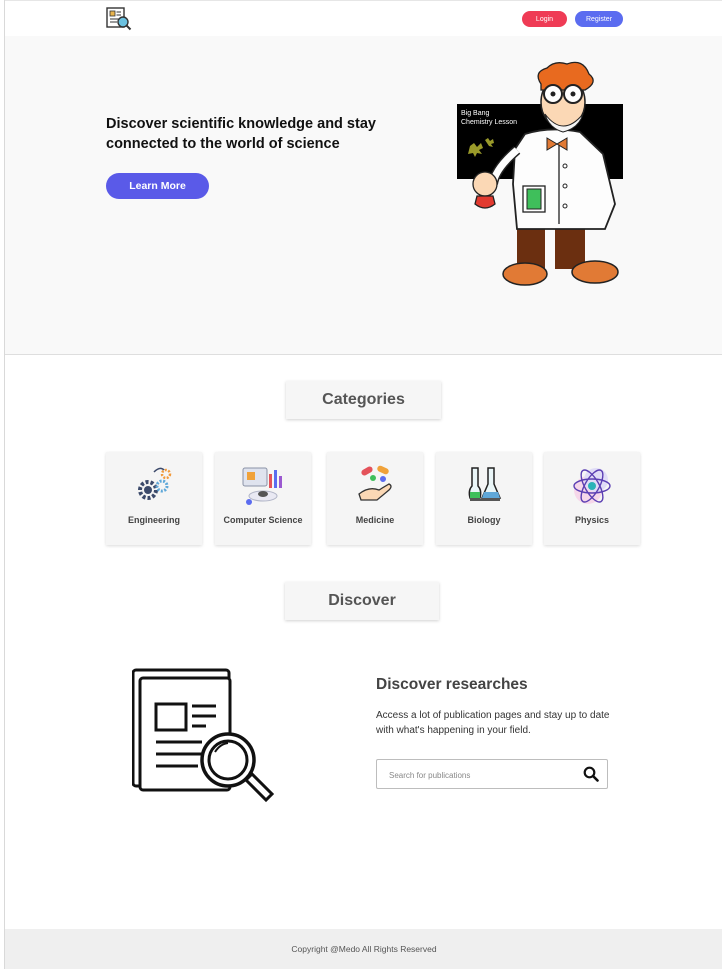 This screenshot has height=969, width=722. I want to click on svg-text: Chemistry Lesson, so click(489, 122).